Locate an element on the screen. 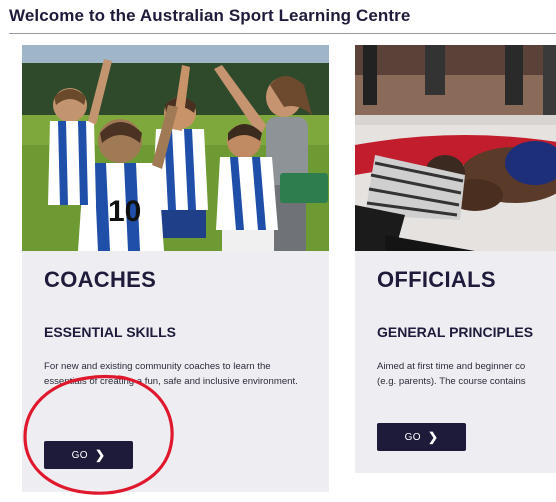  officials-go-button: GO ❯ is located at coordinates (421, 437).